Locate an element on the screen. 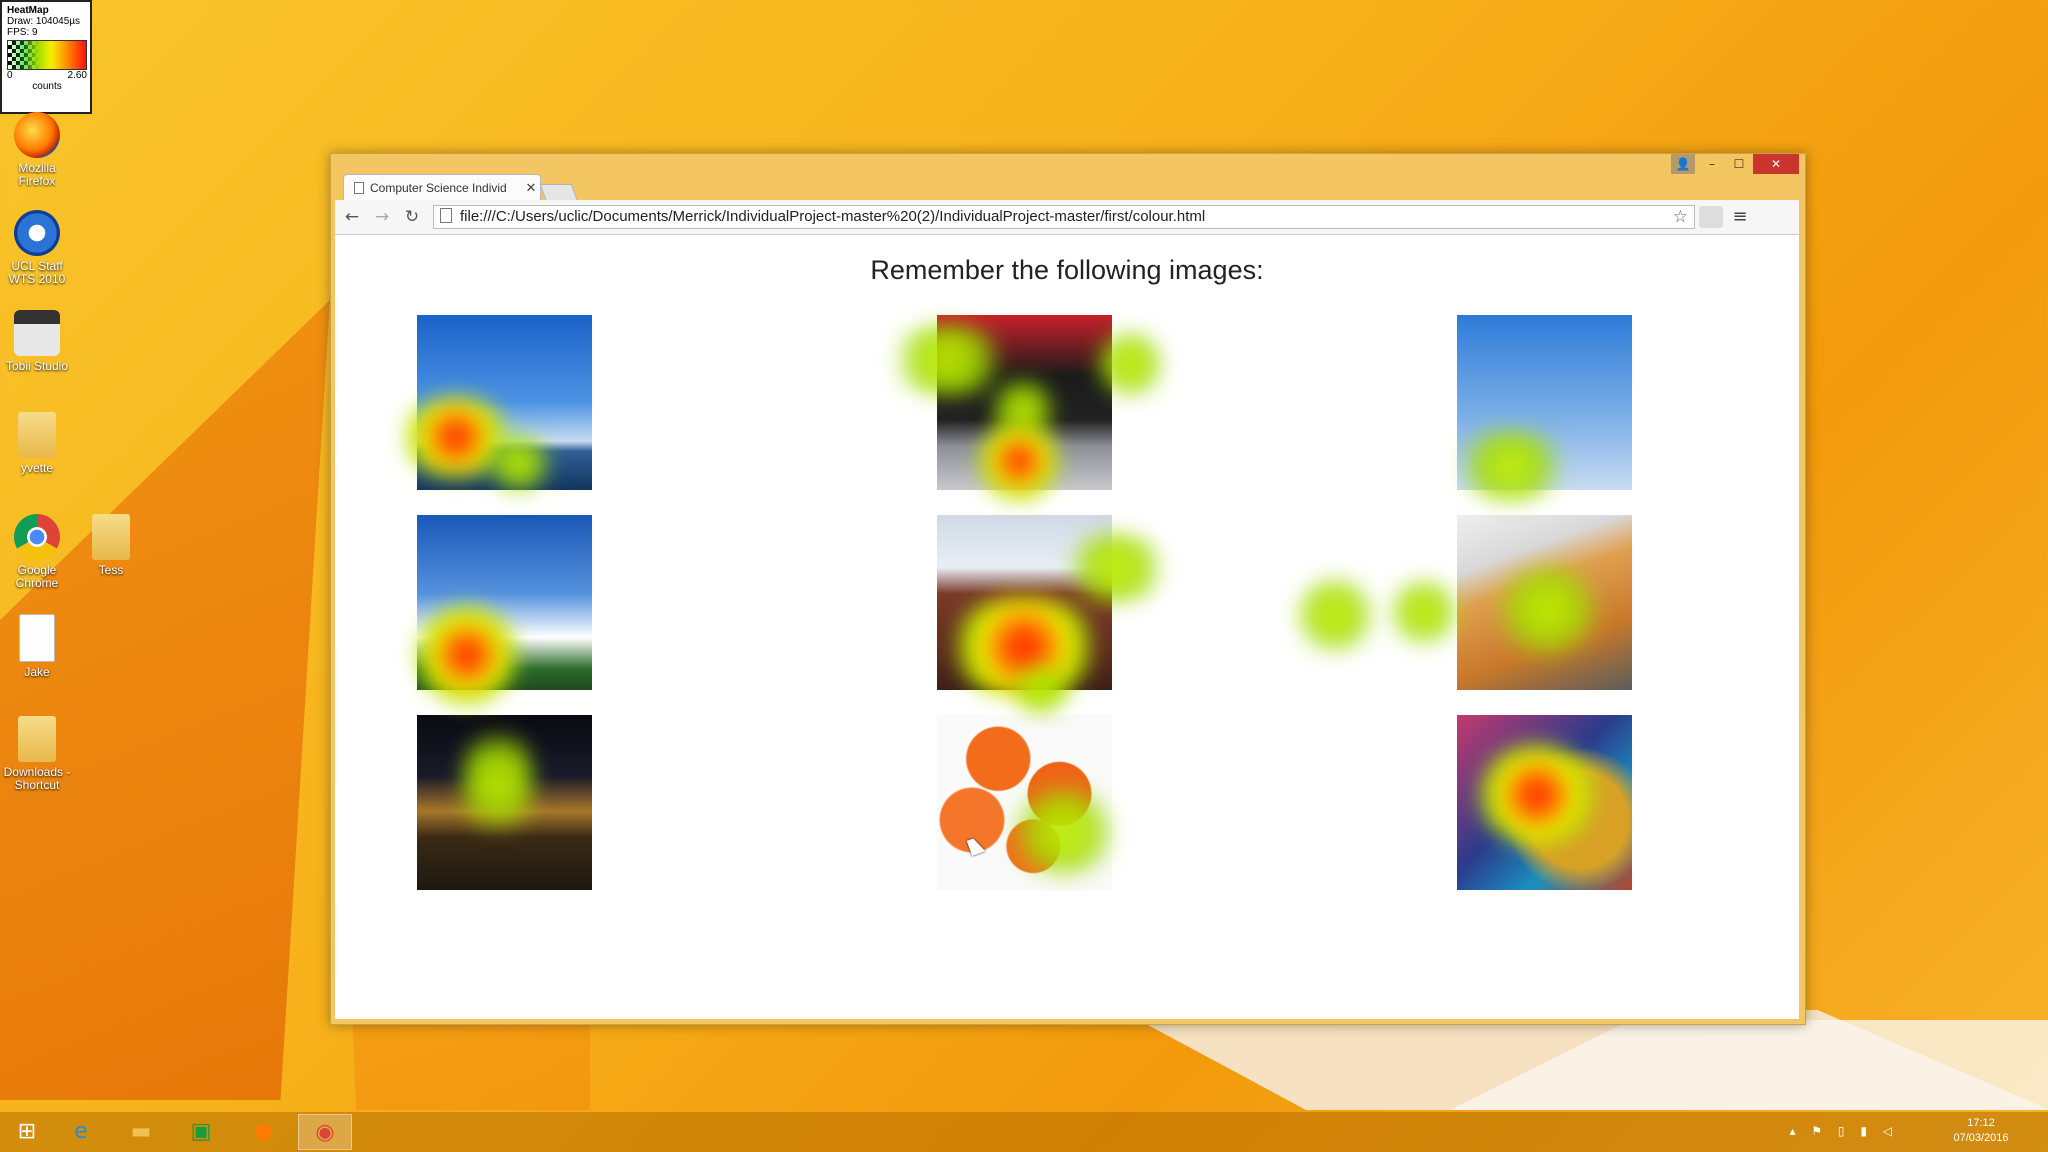 Image resolution: width=2048 pixels, height=1152 pixels. user-profile-button: 👤 is located at coordinates (1683, 164).